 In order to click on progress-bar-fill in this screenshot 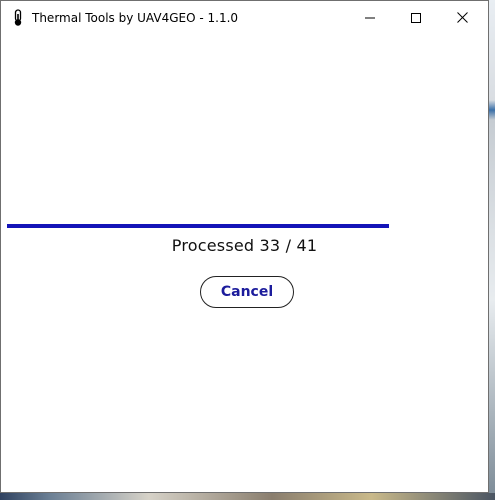, I will do `click(198, 226)`.